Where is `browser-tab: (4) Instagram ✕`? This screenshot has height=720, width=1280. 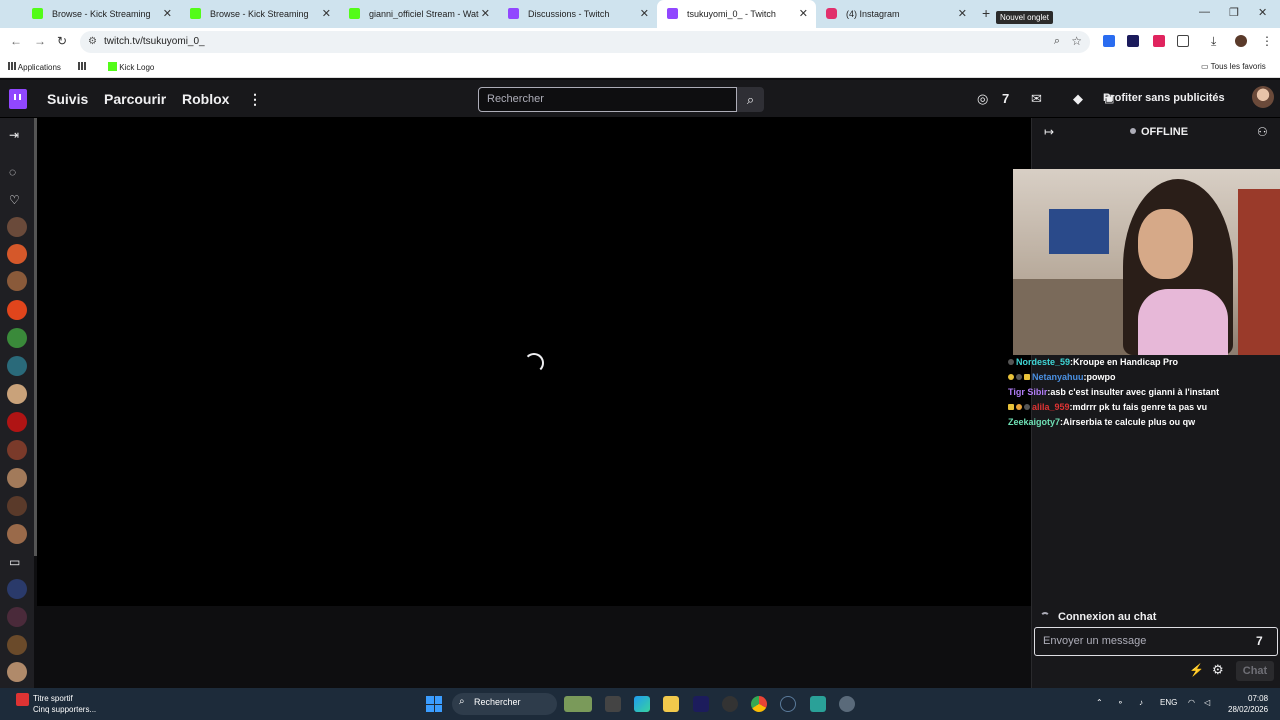 browser-tab: (4) Instagram ✕ is located at coordinates (895, 14).